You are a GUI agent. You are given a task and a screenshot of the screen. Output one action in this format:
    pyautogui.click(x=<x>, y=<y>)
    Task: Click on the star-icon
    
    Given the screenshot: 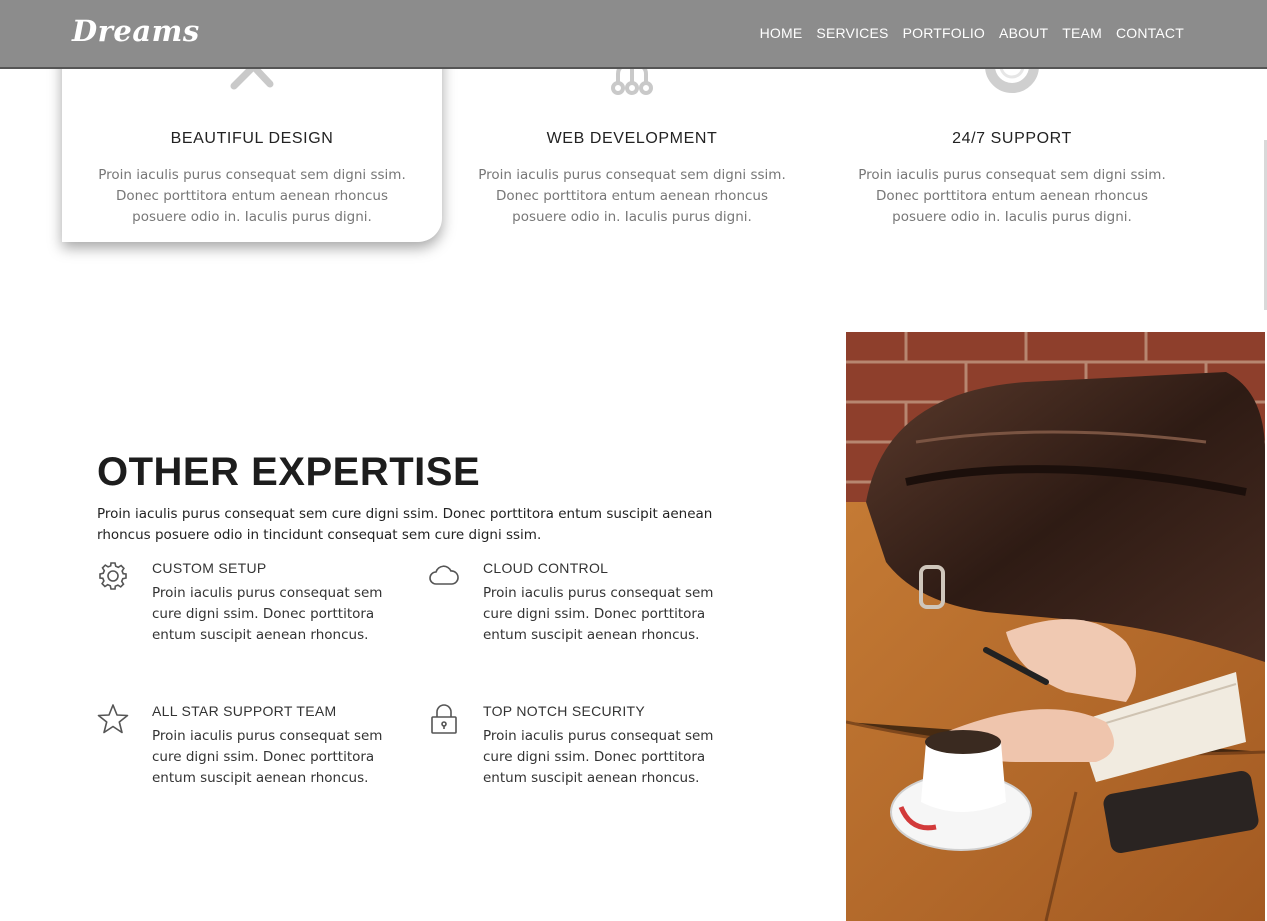 What is the action you would take?
    pyautogui.click(x=113, y=719)
    